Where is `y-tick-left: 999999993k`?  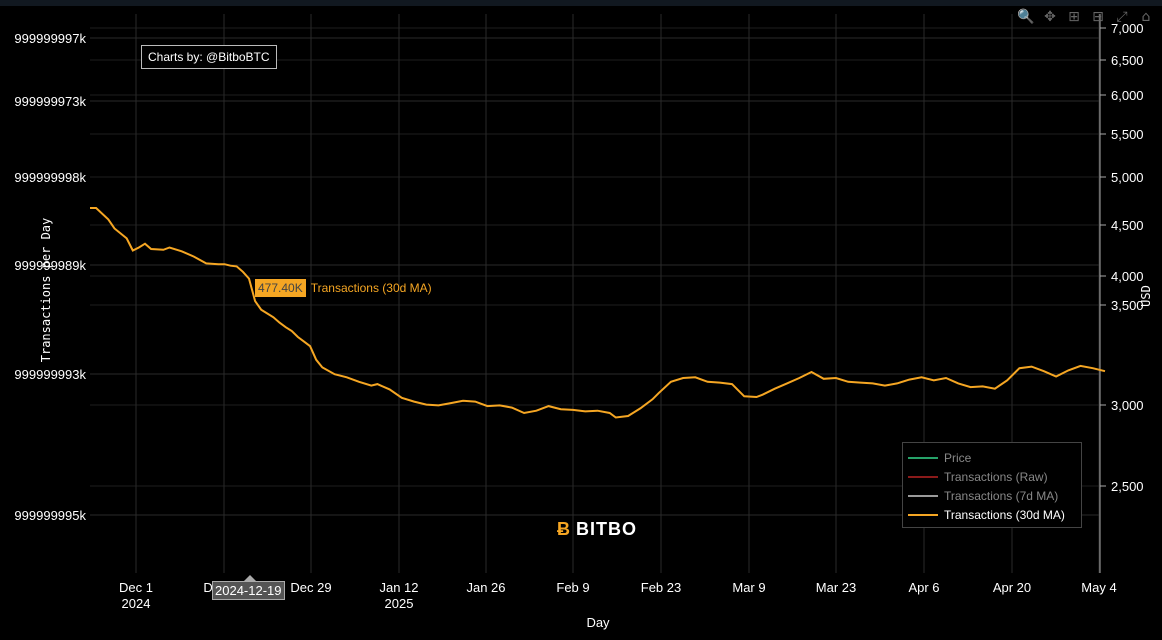
y-tick-left: 999999993k is located at coordinates (50, 374).